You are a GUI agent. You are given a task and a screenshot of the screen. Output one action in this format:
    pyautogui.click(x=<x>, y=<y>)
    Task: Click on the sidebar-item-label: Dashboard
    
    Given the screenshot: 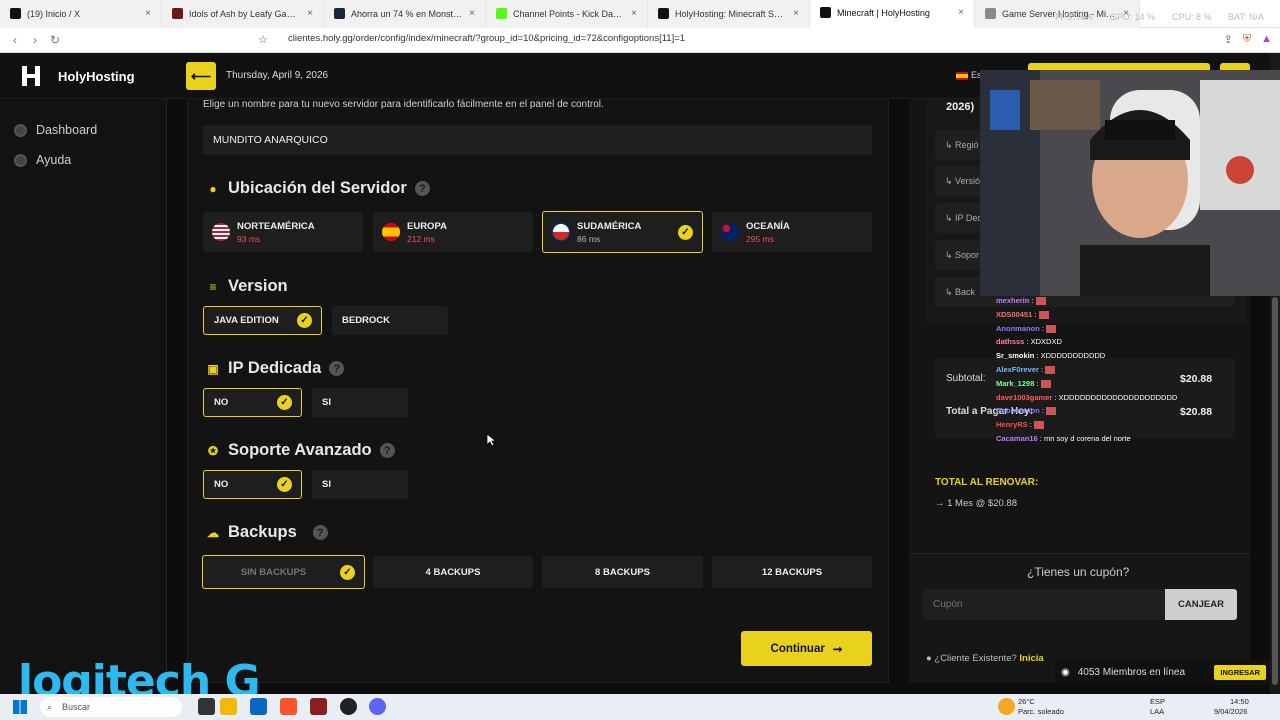 What is the action you would take?
    pyautogui.click(x=67, y=130)
    